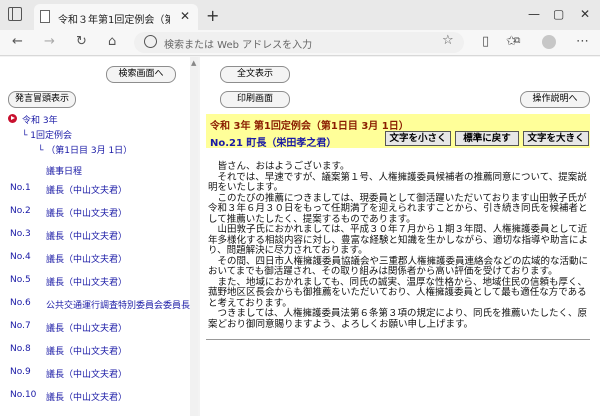  I want to click on list-item: No.3 議長（中山文夫君）, so click(95, 235).